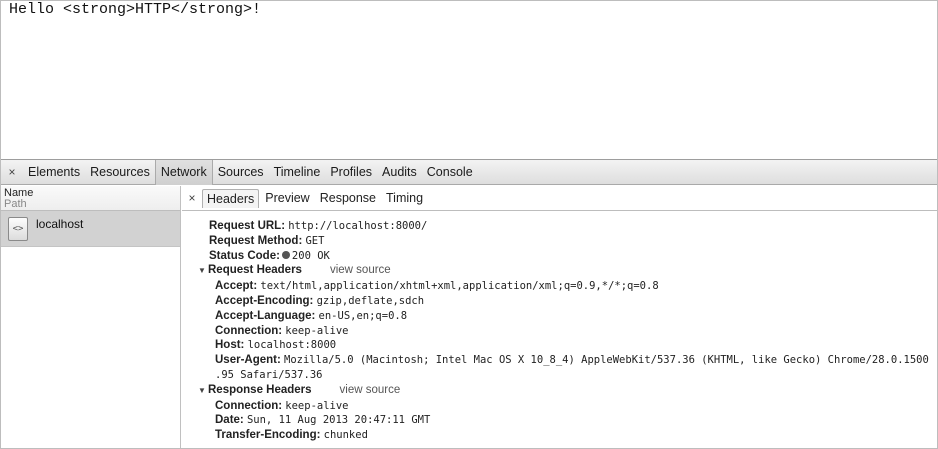 The height and width of the screenshot is (449, 938). What do you see at coordinates (244, 255) in the screenshot?
I see `header-key: Status Code:` at bounding box center [244, 255].